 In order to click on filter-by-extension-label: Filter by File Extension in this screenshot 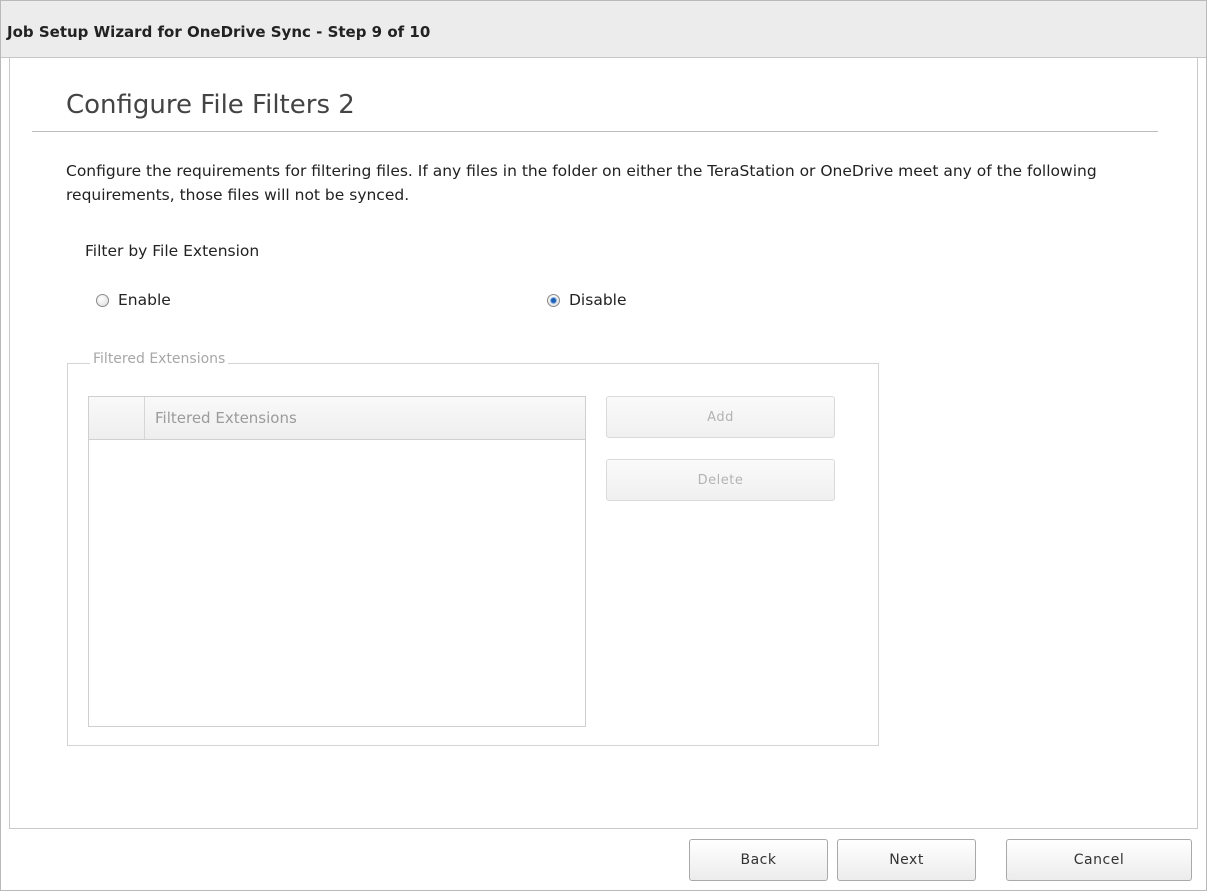, I will do `click(172, 251)`.